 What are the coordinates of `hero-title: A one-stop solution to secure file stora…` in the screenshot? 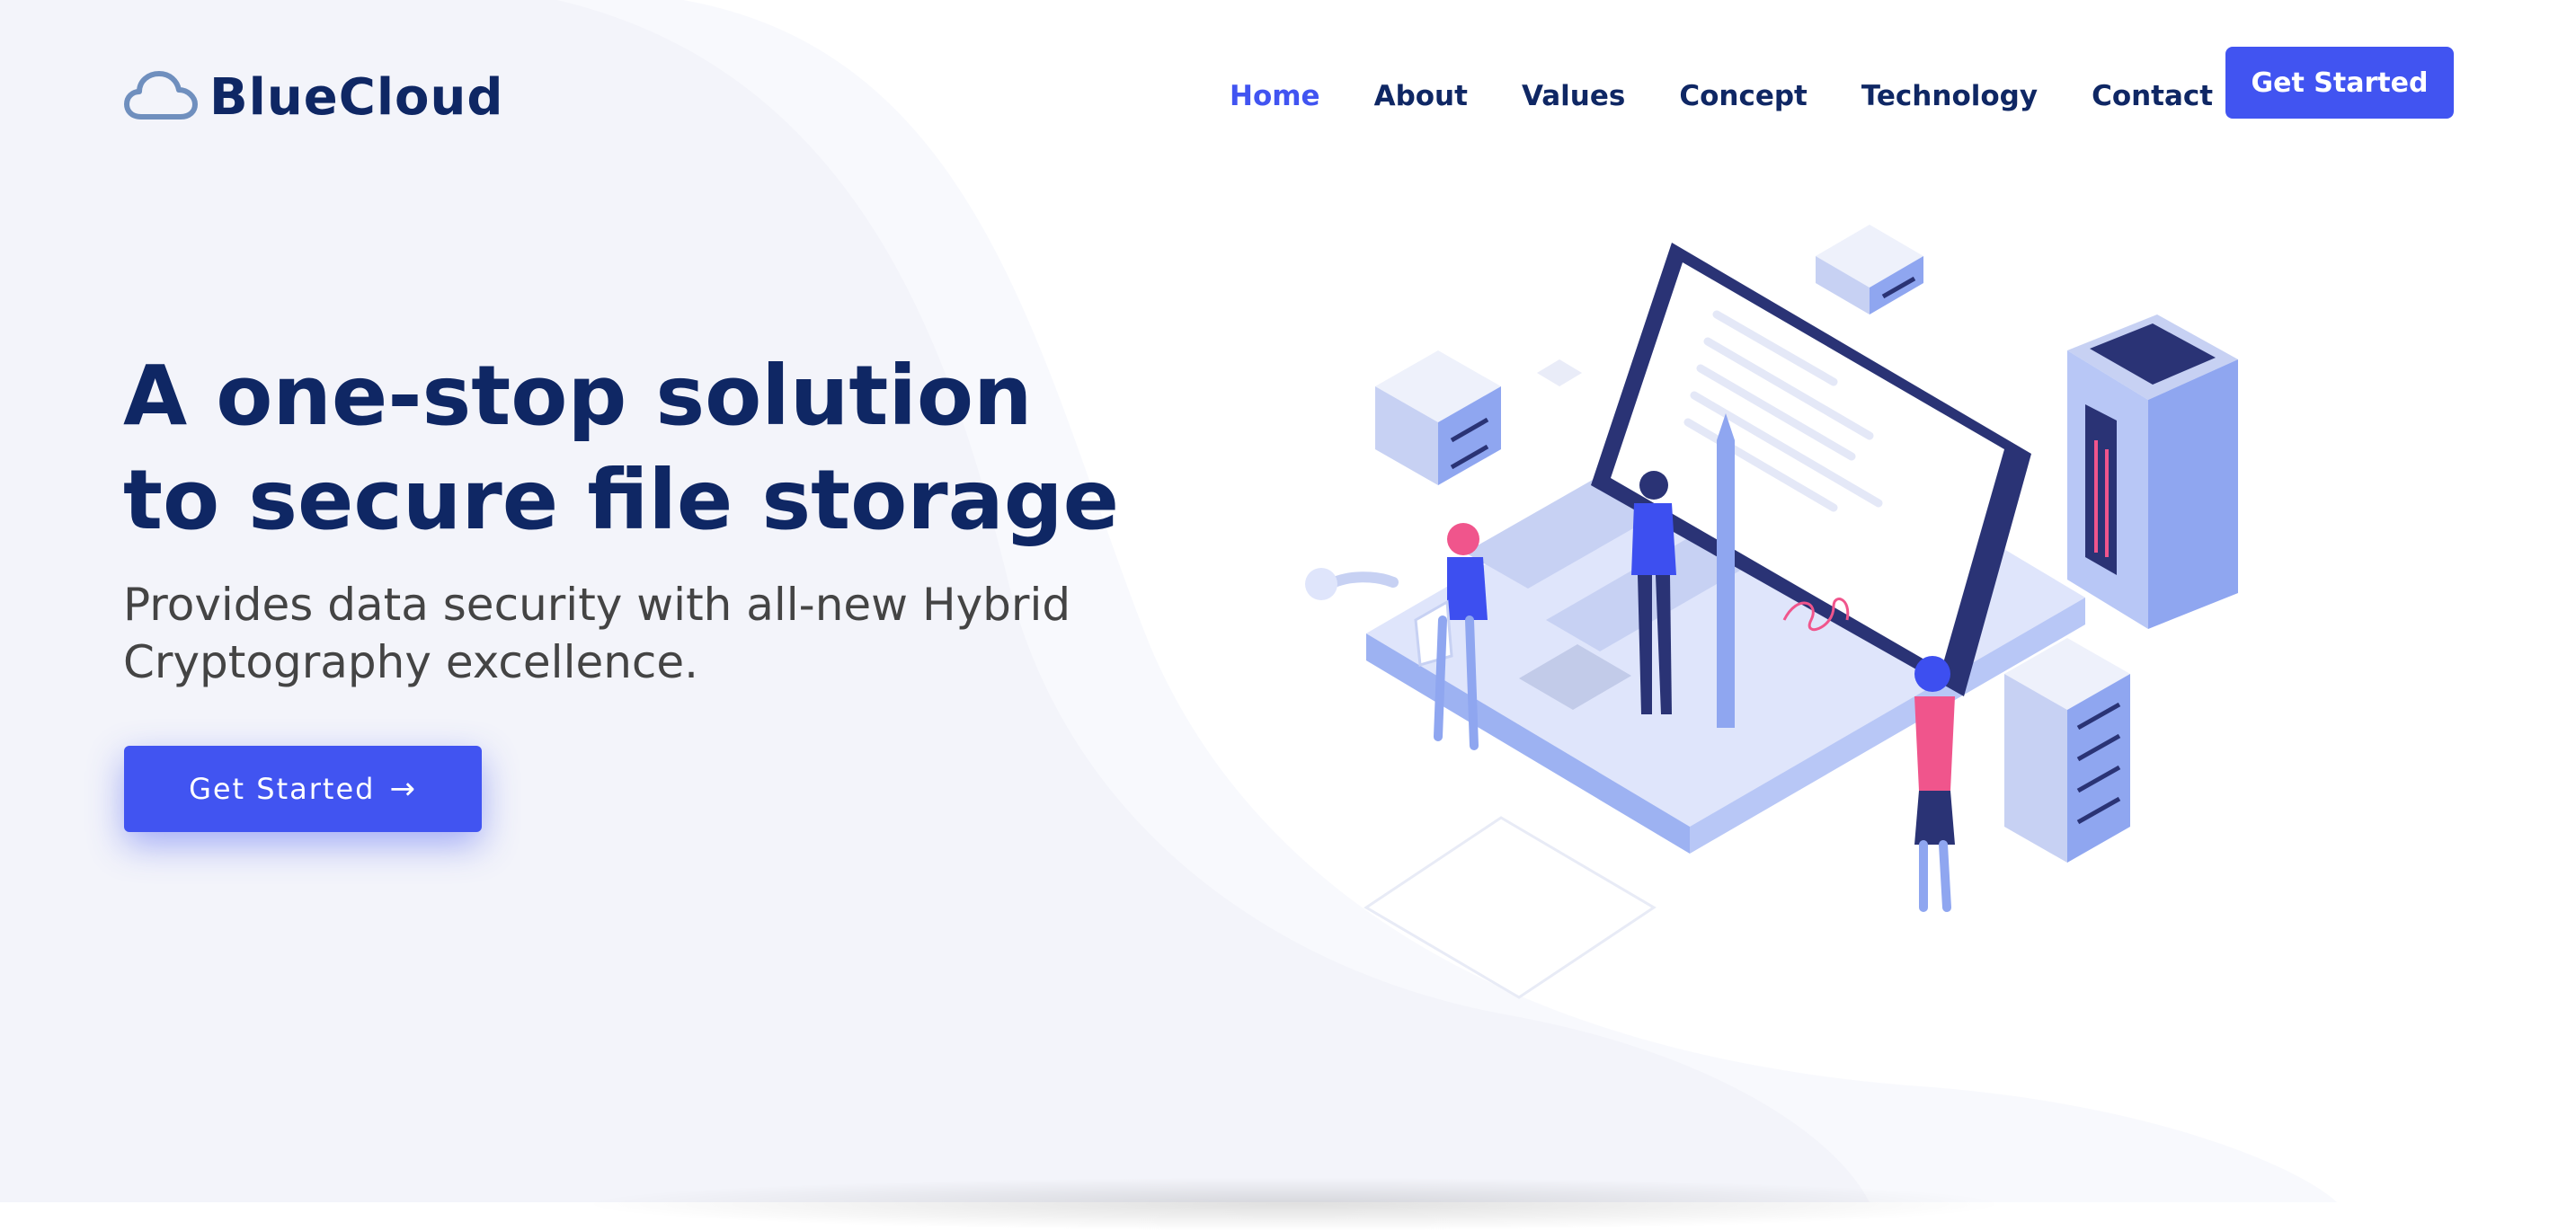 It's located at (621, 448).